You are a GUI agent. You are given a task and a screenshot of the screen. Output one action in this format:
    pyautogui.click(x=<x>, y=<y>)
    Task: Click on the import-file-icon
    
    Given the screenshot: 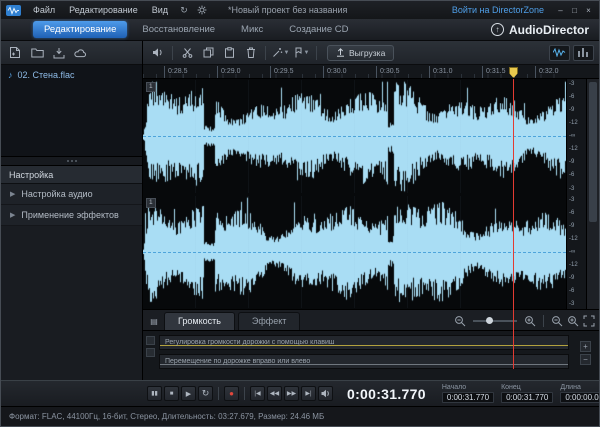 What is the action you would take?
    pyautogui.click(x=15, y=53)
    